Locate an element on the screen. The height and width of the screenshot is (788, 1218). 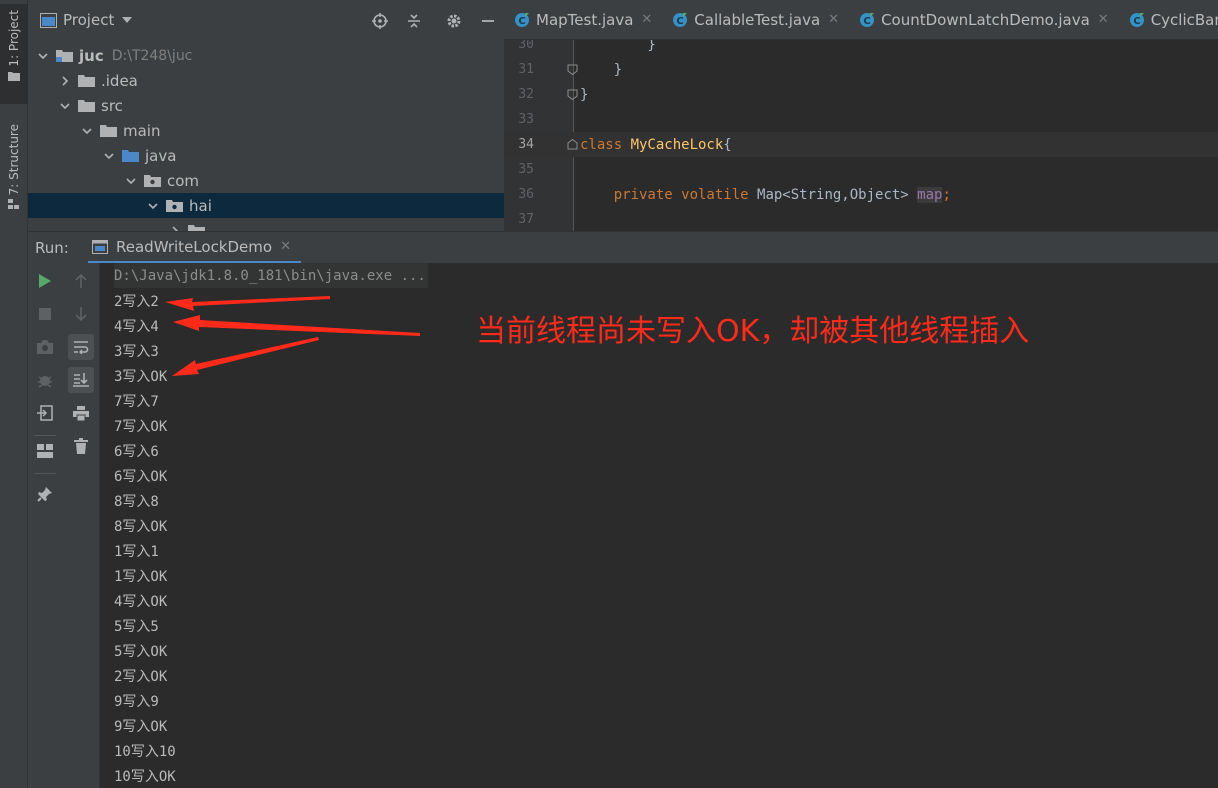
class-name: MyCacheLock is located at coordinates (677, 144).